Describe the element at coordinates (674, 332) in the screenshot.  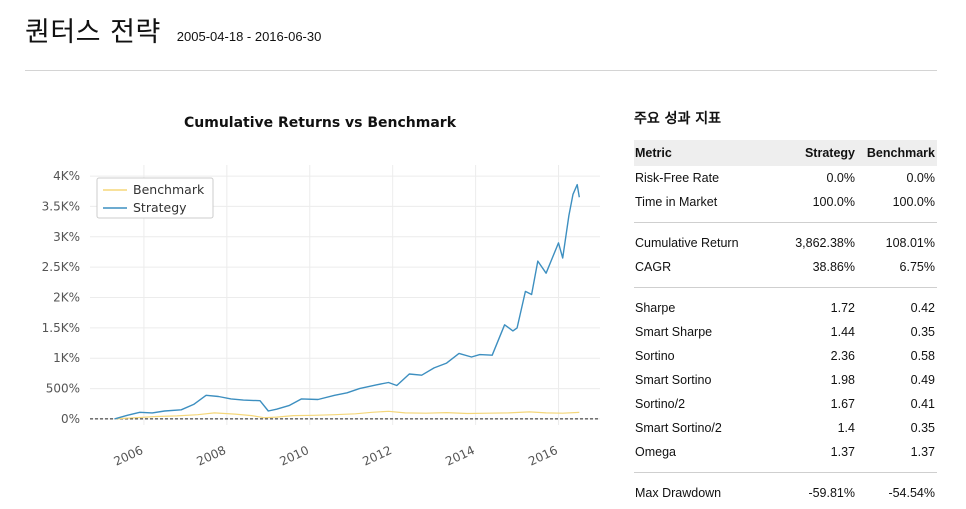
I see `metric-name: Smart Sharpe` at that location.